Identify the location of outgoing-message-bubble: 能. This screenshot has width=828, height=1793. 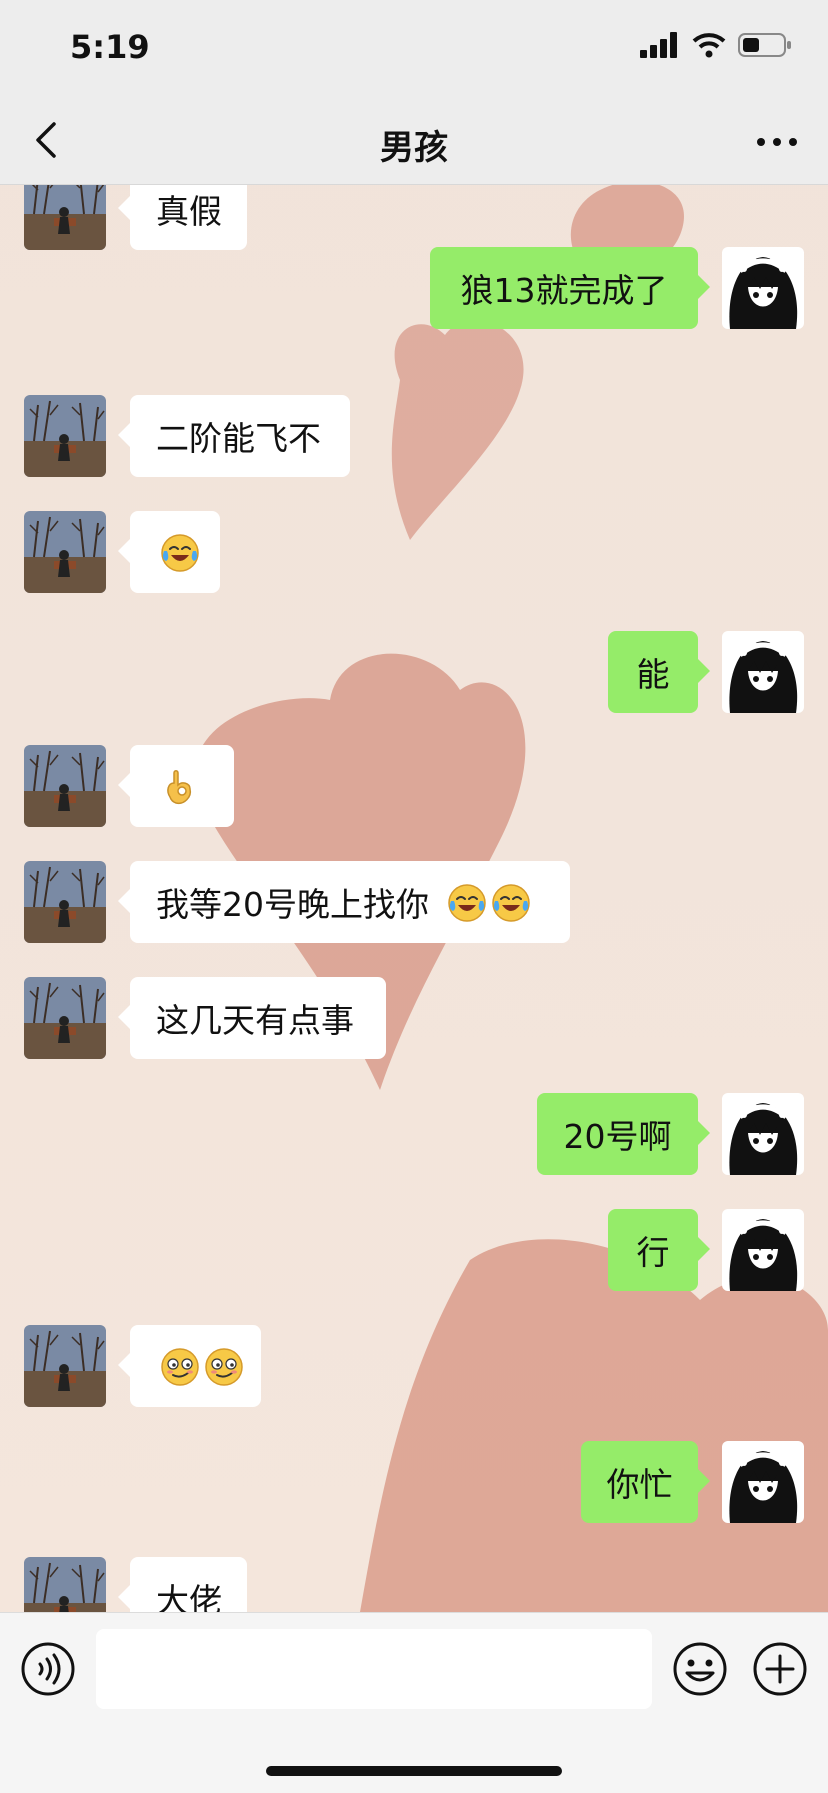
(659, 672).